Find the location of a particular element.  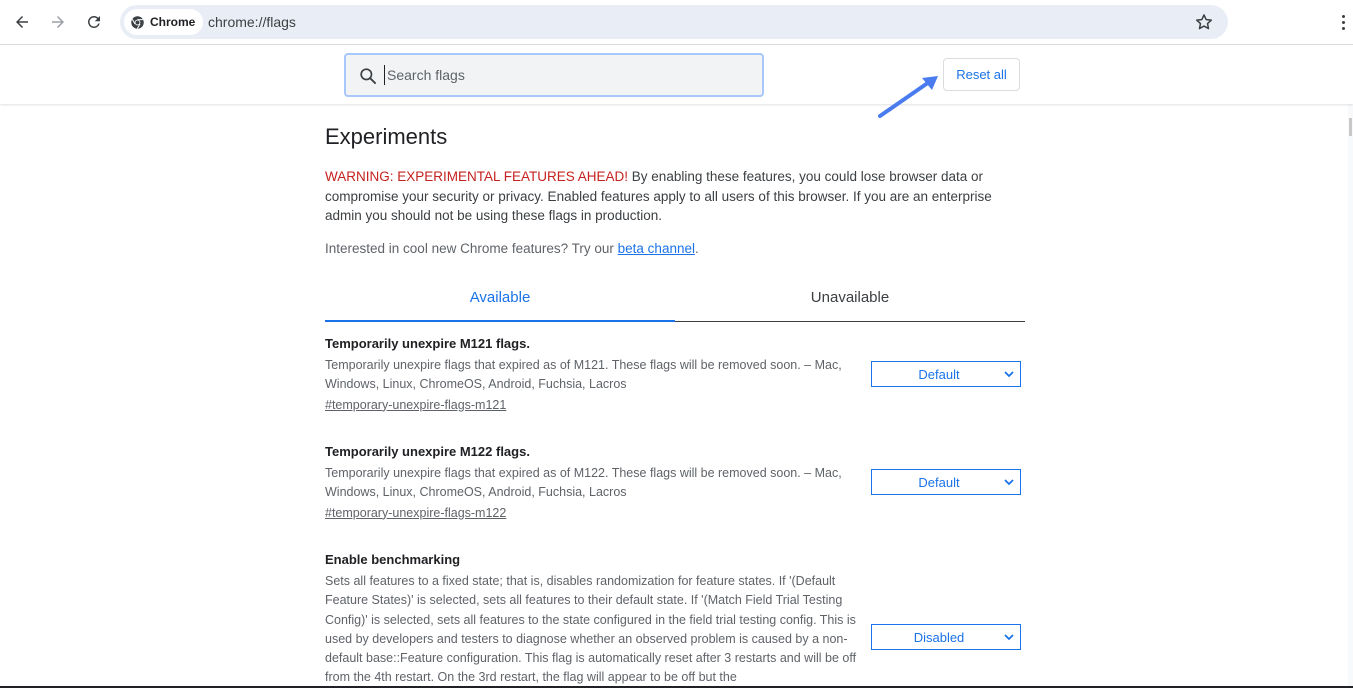

browser-toolbar: Chrome chrome://flags is located at coordinates (676, 22).